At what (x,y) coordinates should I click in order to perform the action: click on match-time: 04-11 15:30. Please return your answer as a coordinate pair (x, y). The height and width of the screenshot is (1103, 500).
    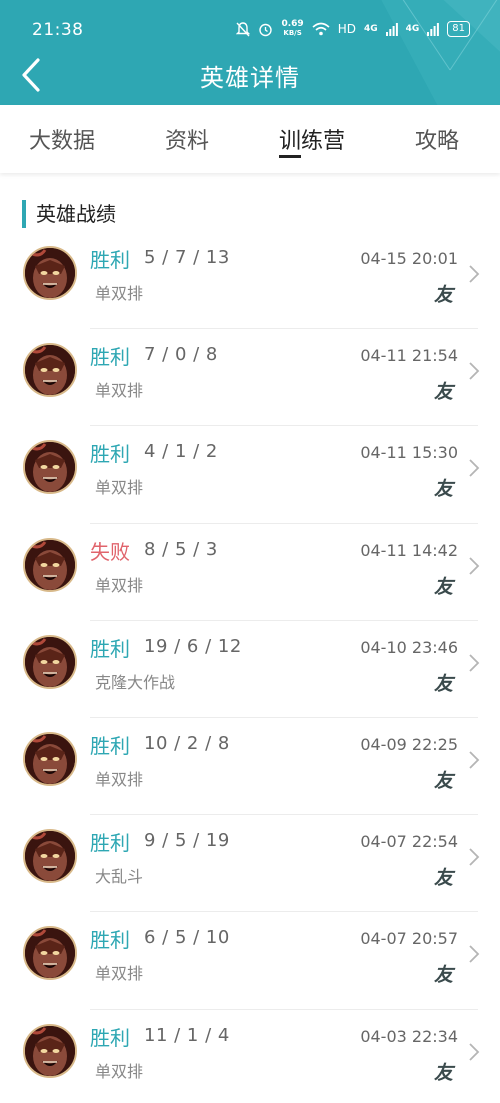
    Looking at the image, I should click on (409, 453).